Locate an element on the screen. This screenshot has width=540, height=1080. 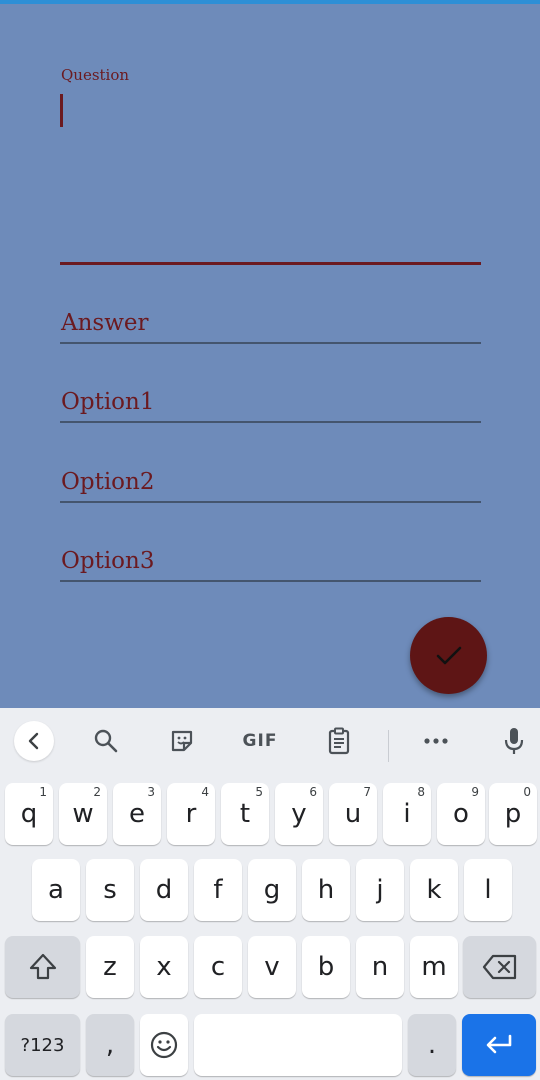
key-p-hint: 0 is located at coordinates (527, 792).